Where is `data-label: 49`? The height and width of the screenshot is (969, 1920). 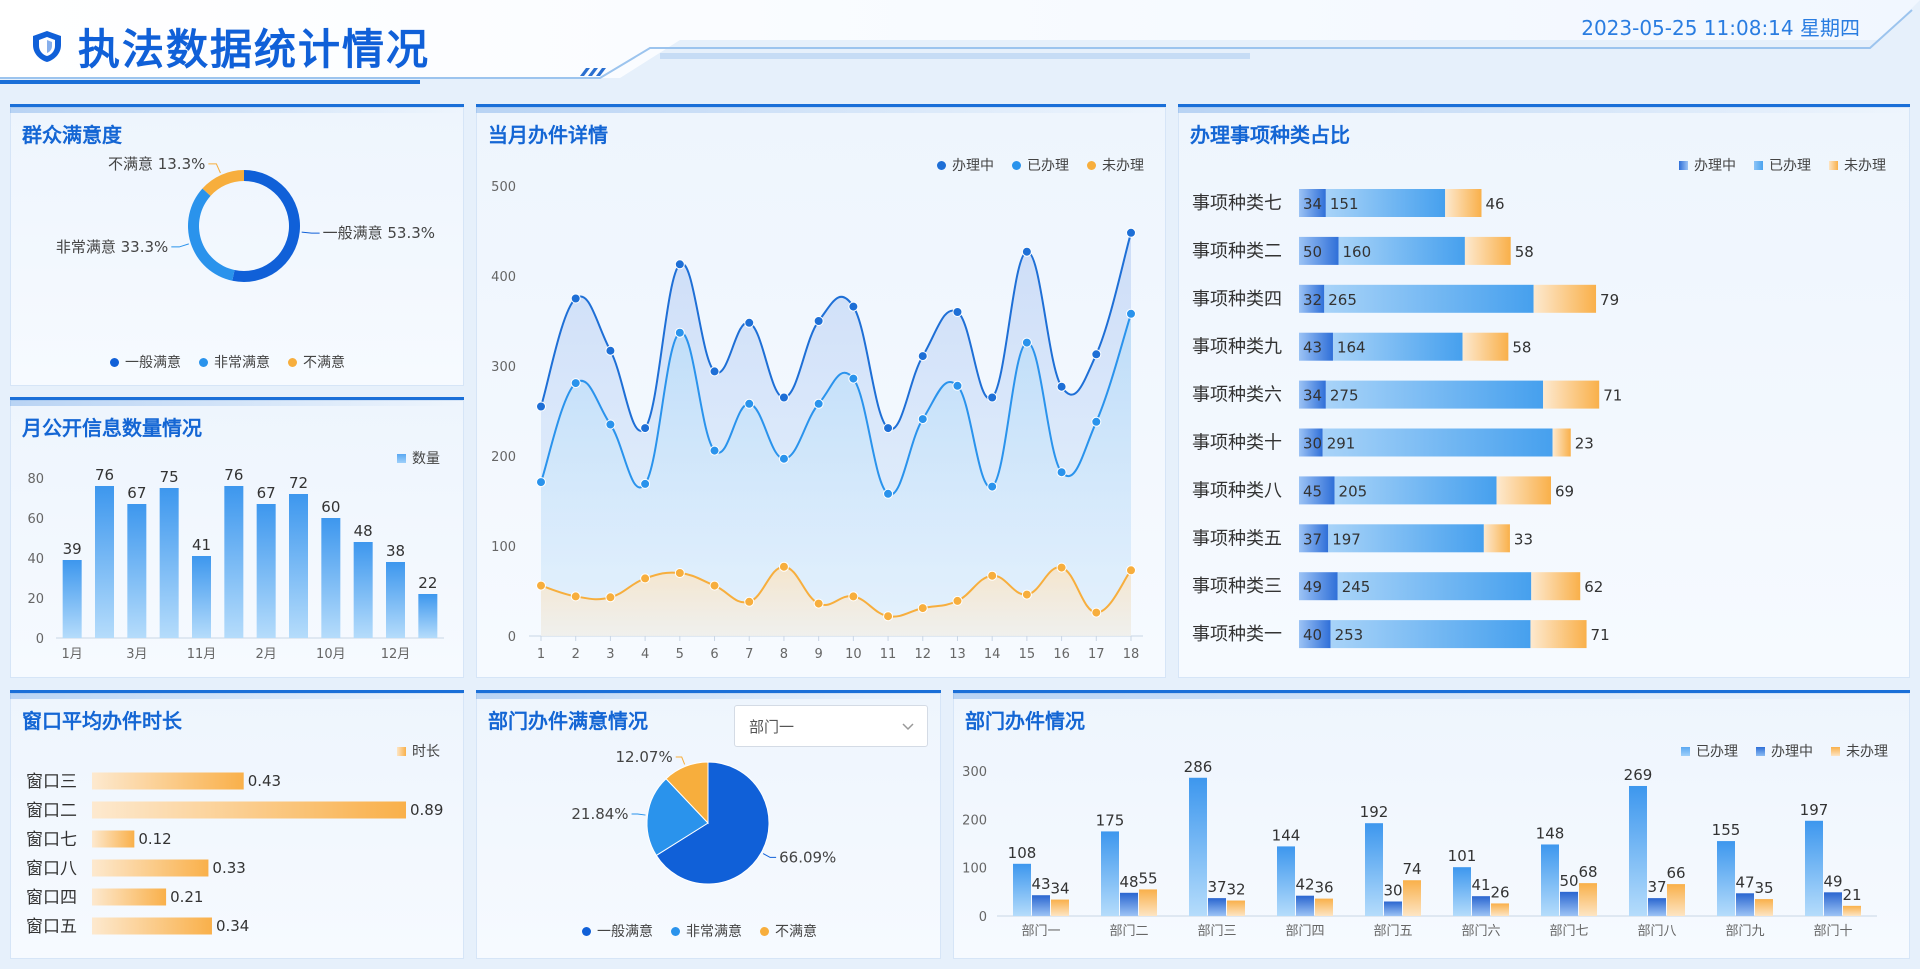
data-label: 49 is located at coordinates (1832, 881).